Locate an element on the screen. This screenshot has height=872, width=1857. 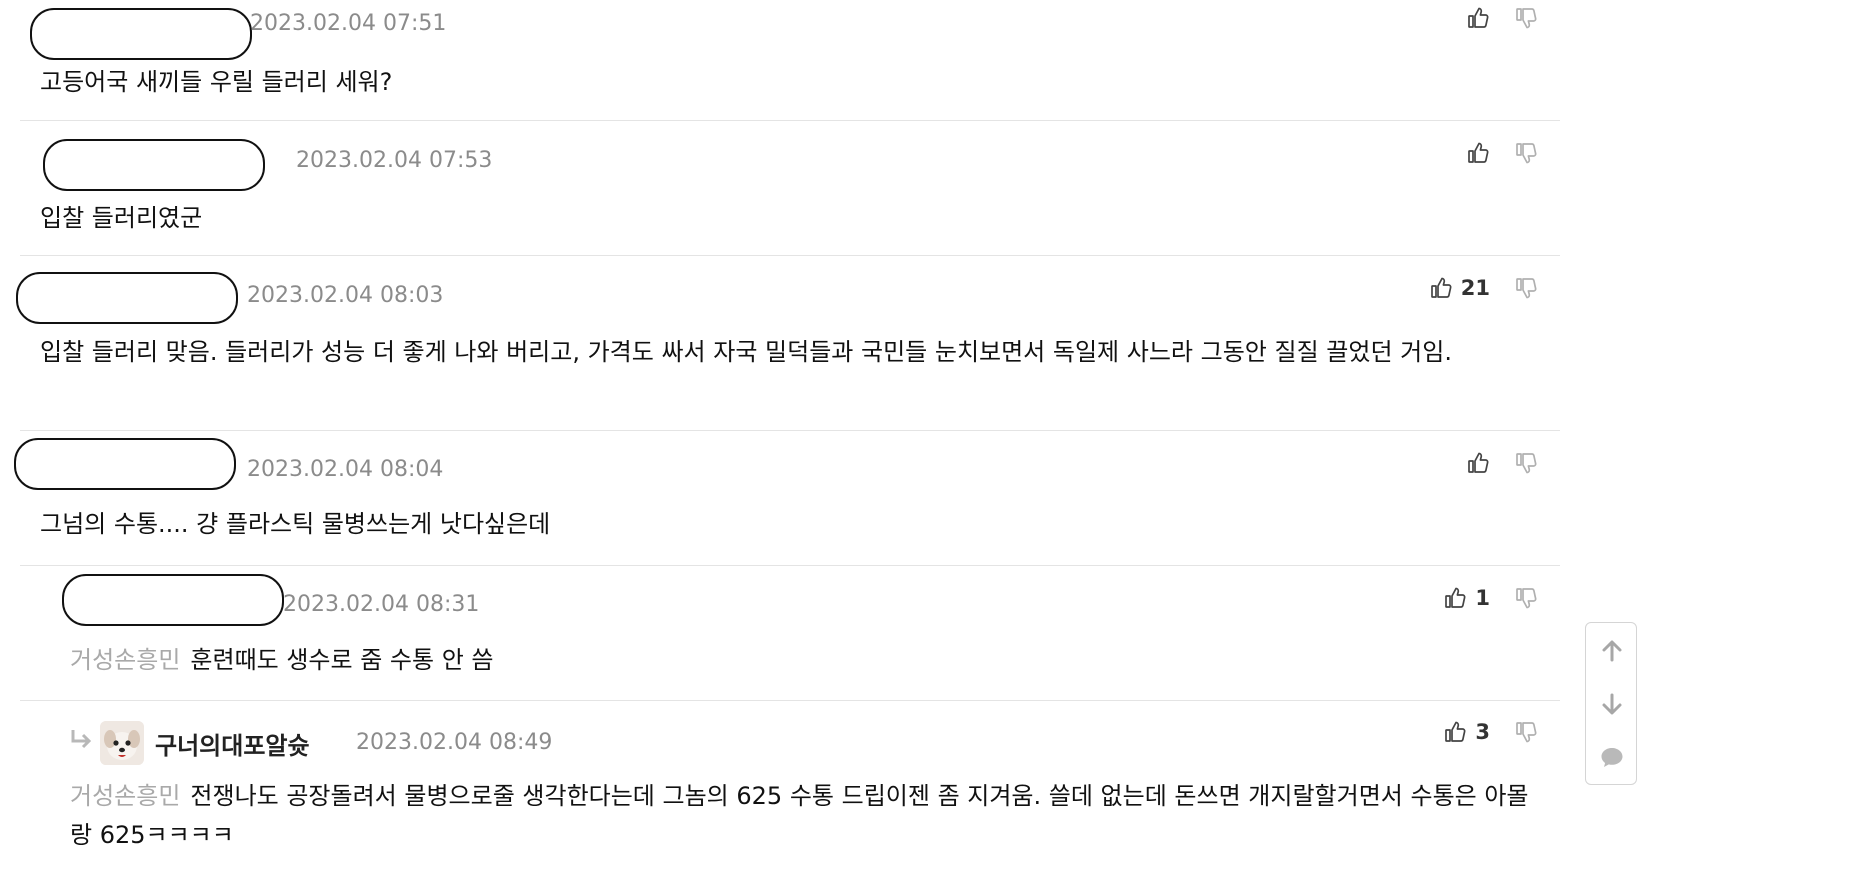
comment-text: 입찰 들러리였군 is located at coordinates (121, 218).